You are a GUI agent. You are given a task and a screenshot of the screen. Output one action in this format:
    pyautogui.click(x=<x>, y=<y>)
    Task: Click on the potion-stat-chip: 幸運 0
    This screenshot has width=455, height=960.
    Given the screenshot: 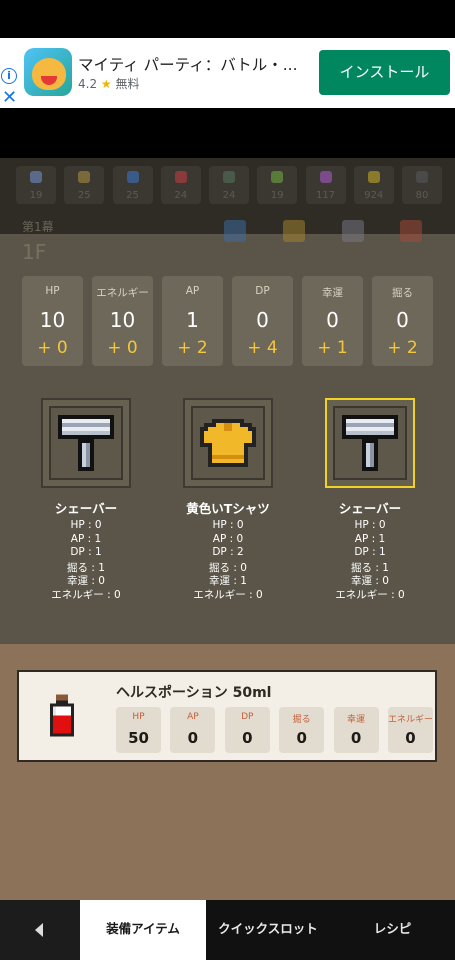 What is the action you would take?
    pyautogui.click(x=356, y=730)
    